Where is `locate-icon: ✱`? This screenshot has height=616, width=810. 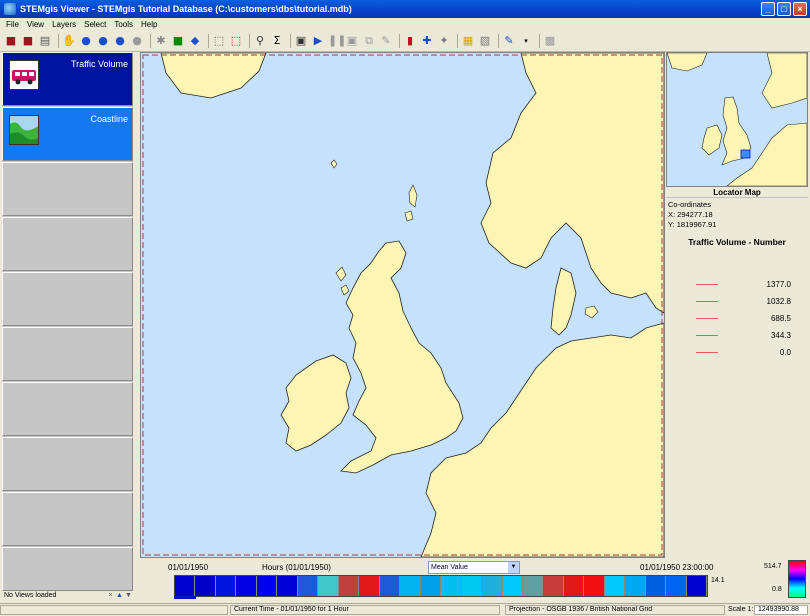 locate-icon: ✱ is located at coordinates (161, 41).